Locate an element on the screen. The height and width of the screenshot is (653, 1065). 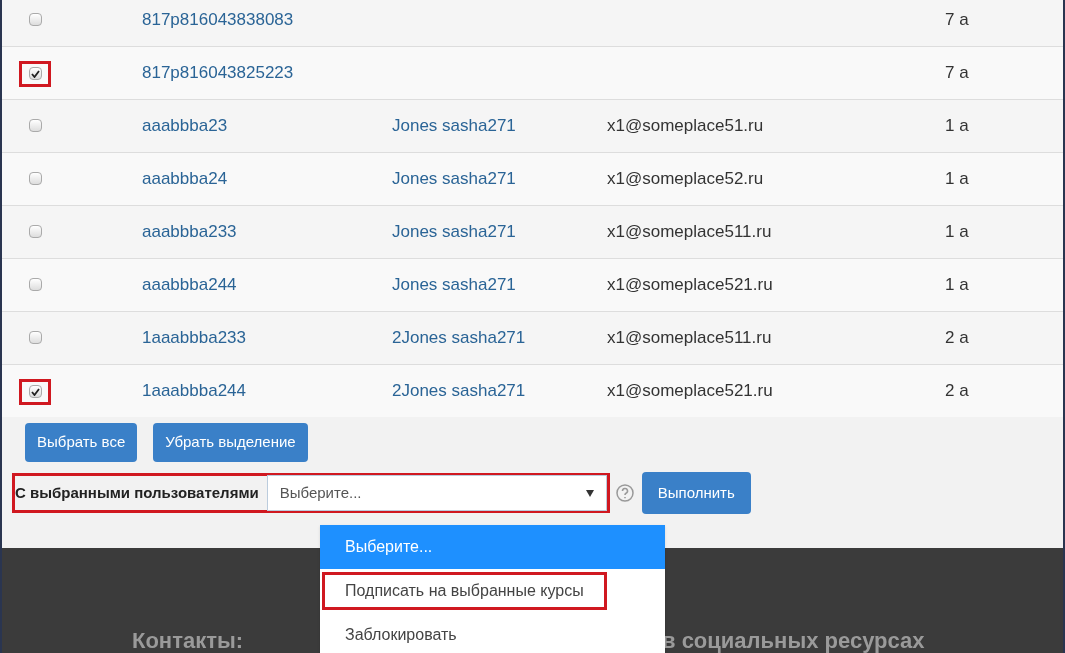
username-link: aaabbba24 is located at coordinates (185, 179).